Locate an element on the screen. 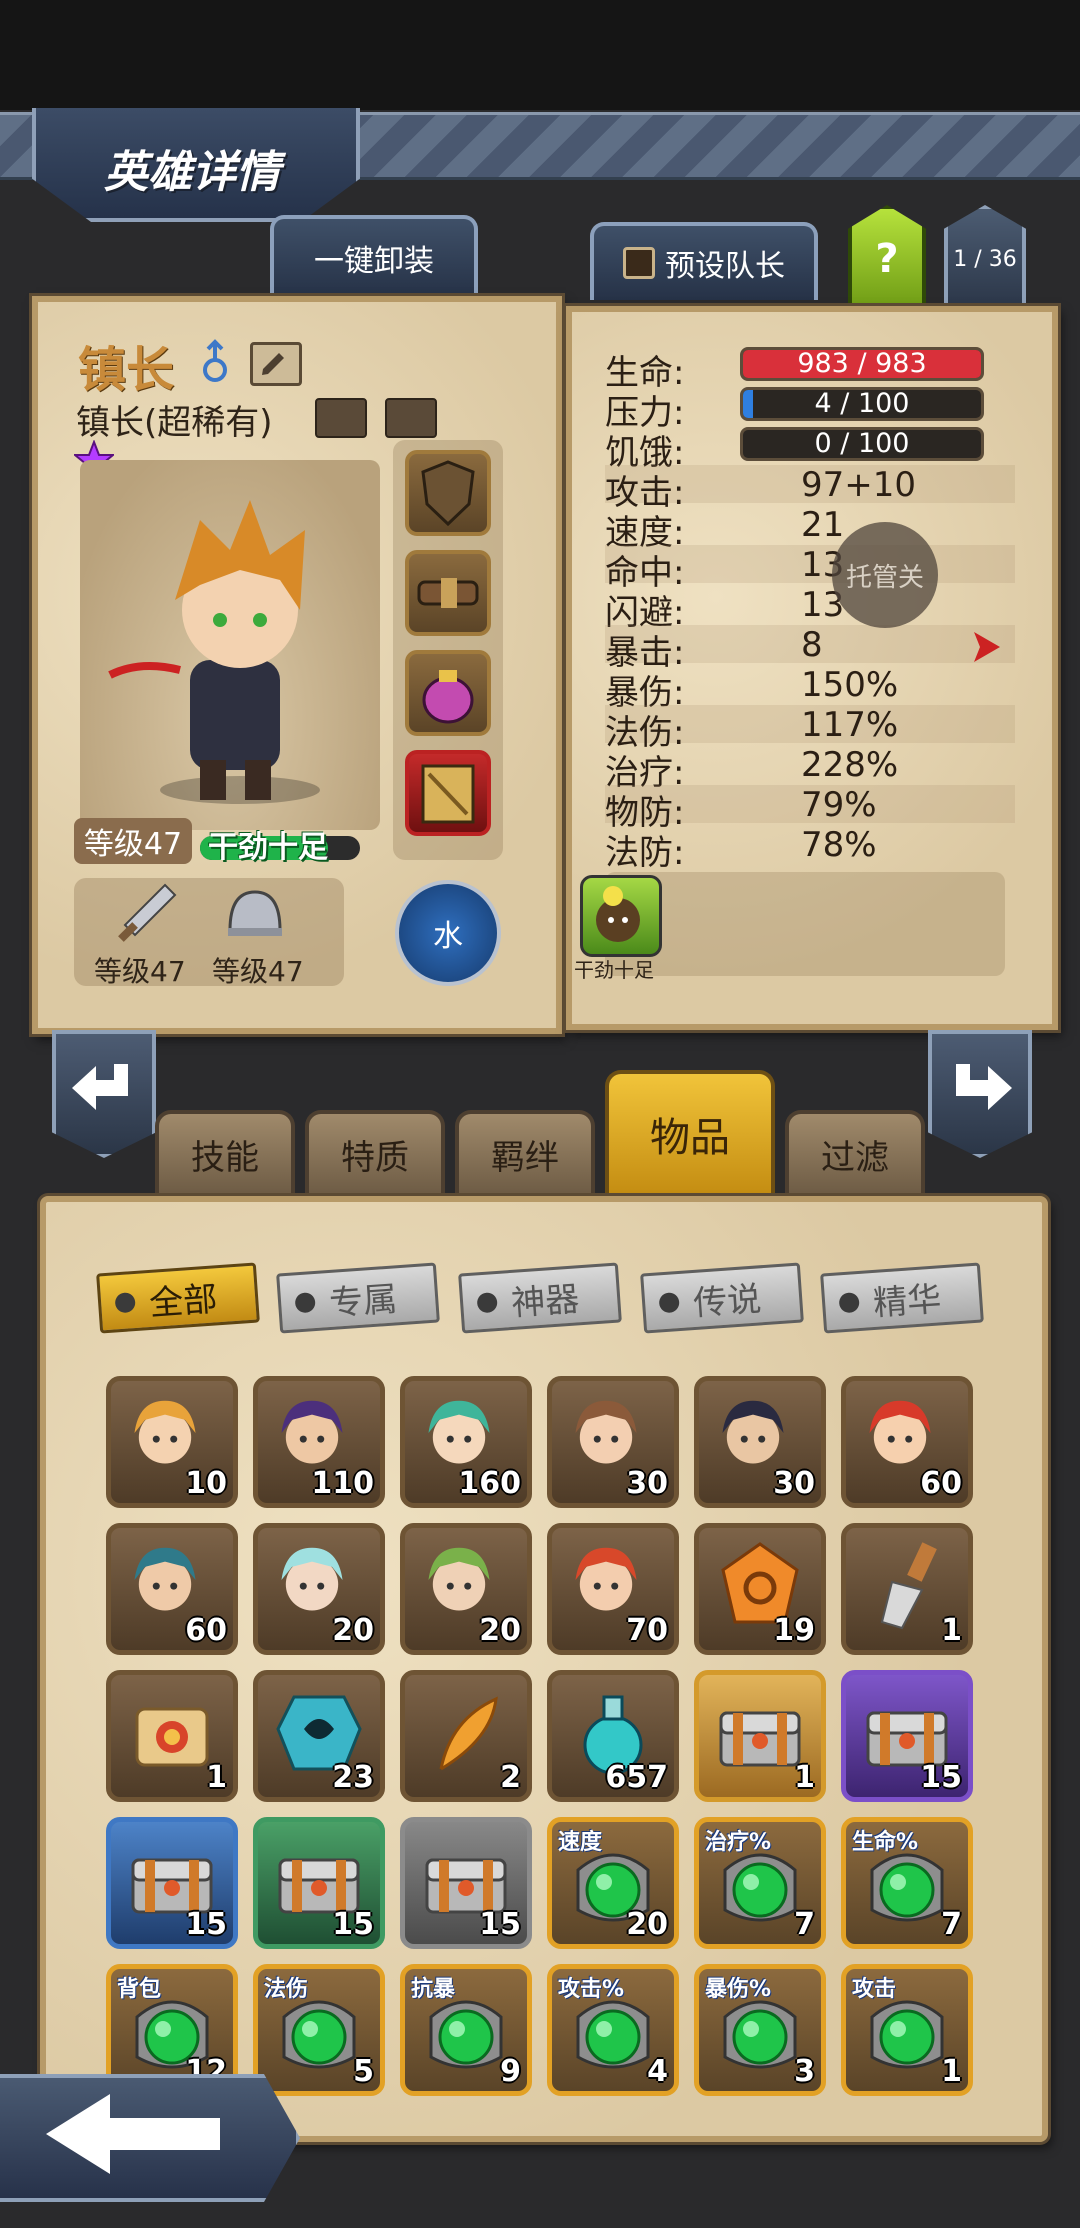 This screenshot has width=1080, height=2228. inventory-item: 法伤 5 is located at coordinates (319, 2030).